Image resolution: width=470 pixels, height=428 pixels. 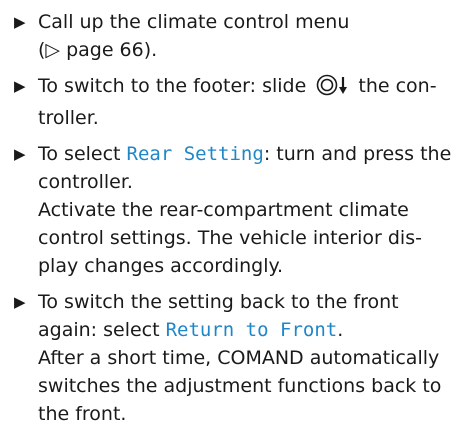 What do you see at coordinates (195, 154) in the screenshot?
I see `menu-item-rear-setting: Rear Setting` at bounding box center [195, 154].